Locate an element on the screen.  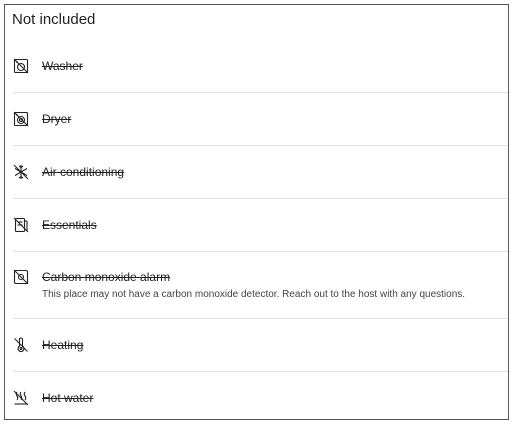
amenity-label-hot-water: Hot water is located at coordinates (68, 398).